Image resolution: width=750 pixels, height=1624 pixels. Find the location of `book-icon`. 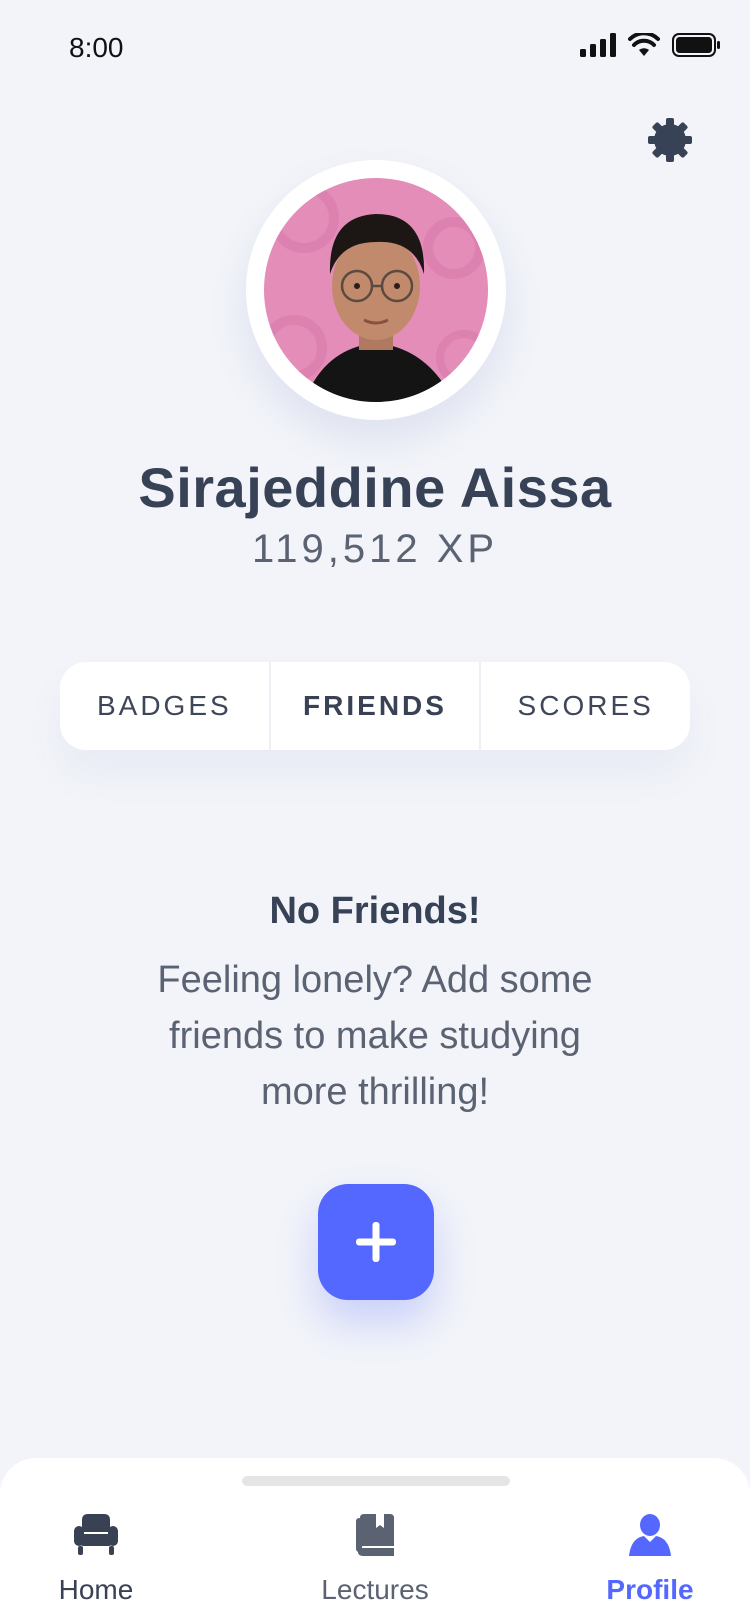

book-icon is located at coordinates (375, 1535).